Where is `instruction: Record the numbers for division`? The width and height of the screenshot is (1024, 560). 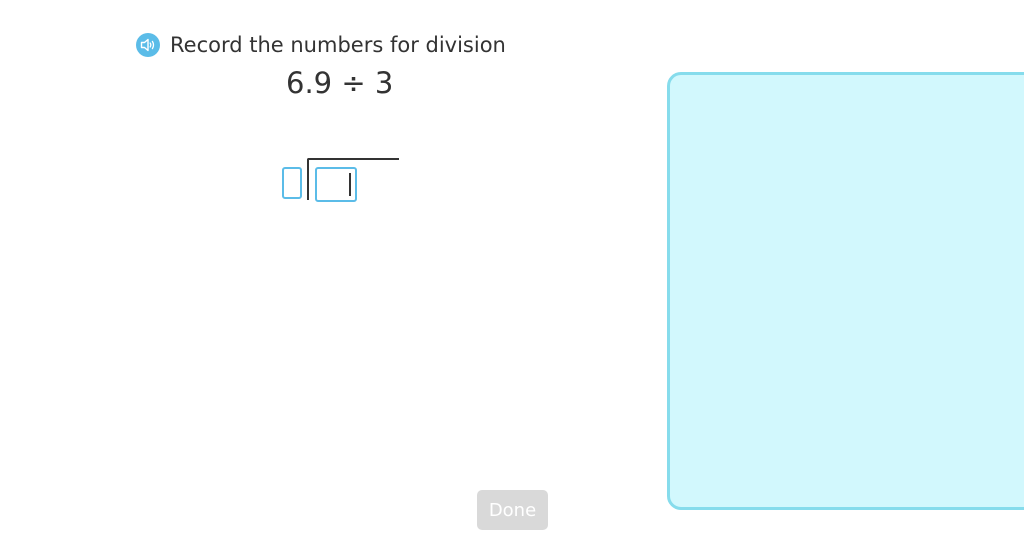 instruction: Record the numbers for division is located at coordinates (321, 45).